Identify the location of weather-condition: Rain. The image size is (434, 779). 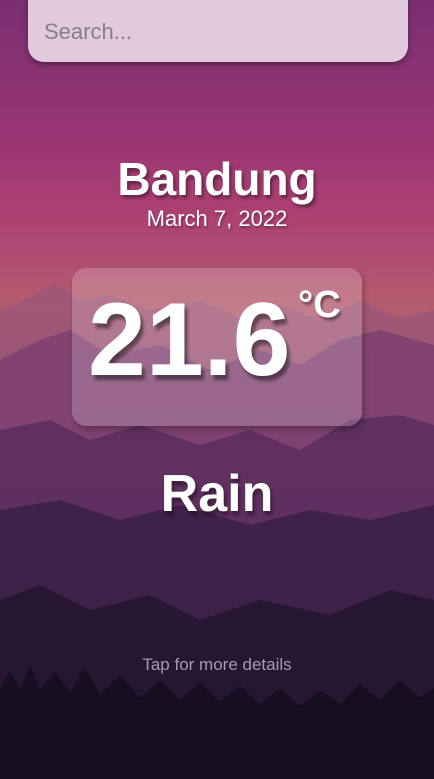
(217, 494).